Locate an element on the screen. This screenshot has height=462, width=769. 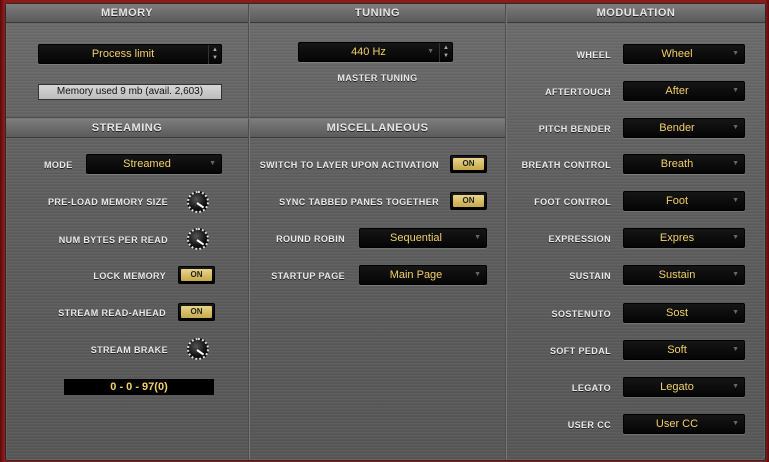
expression-value: Expres is located at coordinates (677, 238).